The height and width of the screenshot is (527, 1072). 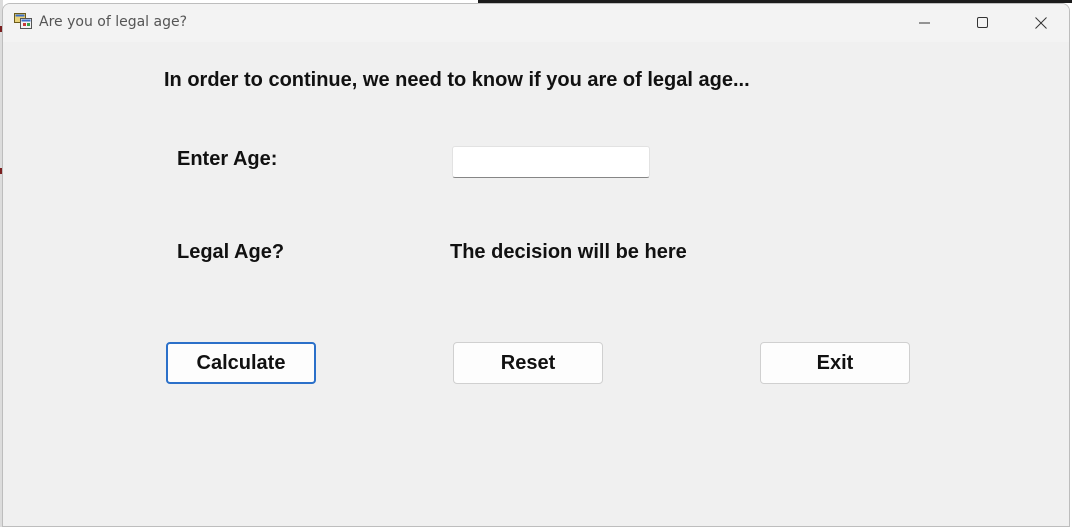 I want to click on minimize-button, so click(x=925, y=23).